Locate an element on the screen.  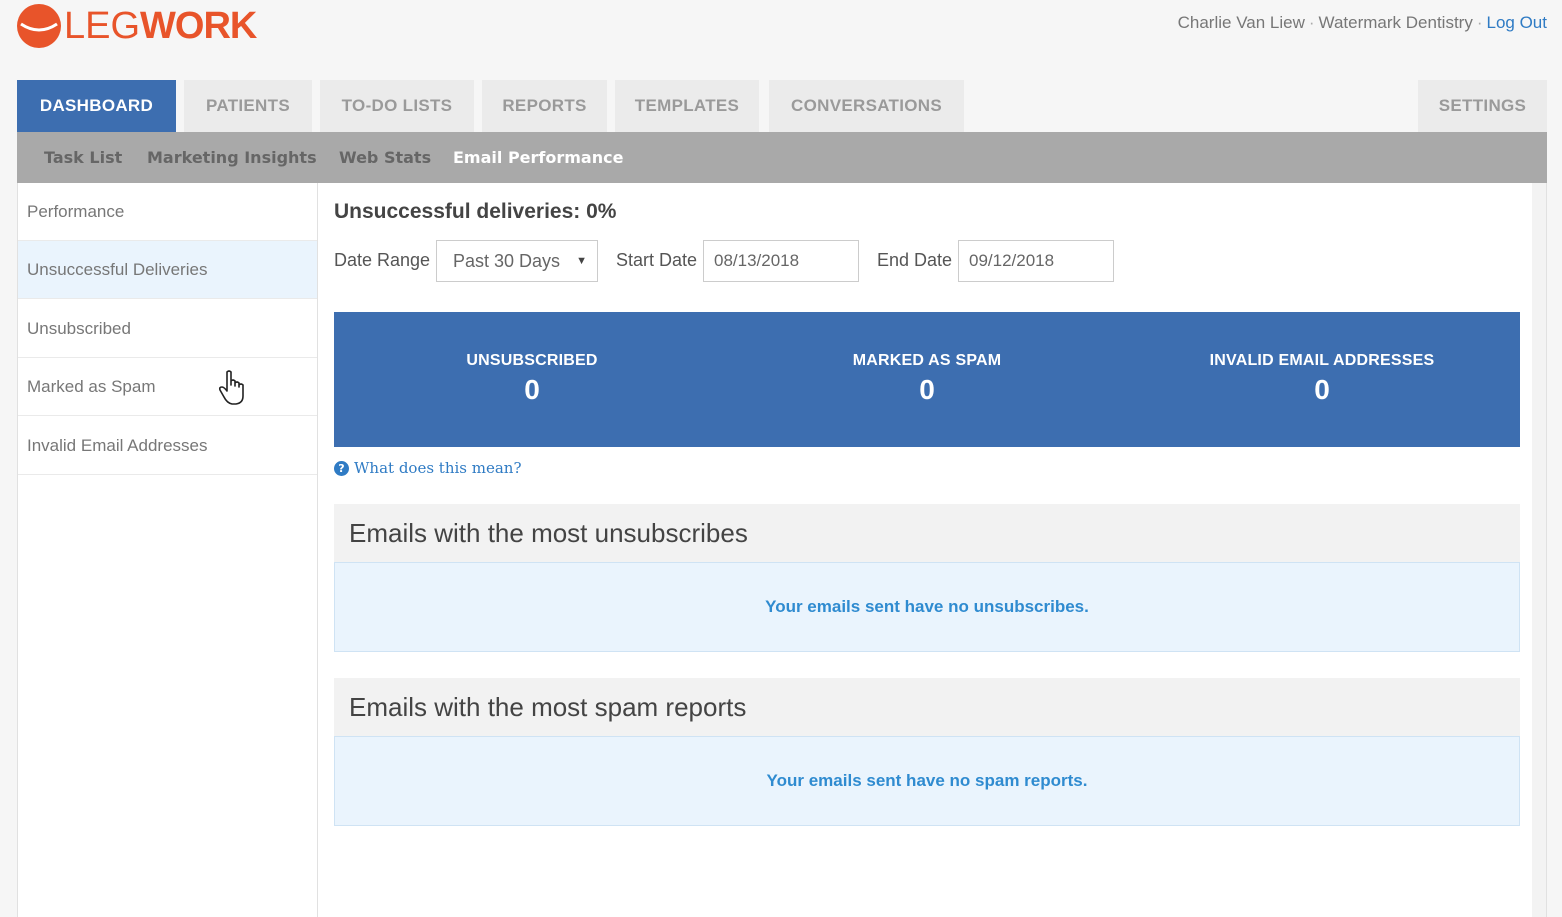
legwork-logo: LEGWORK is located at coordinates (136, 26).